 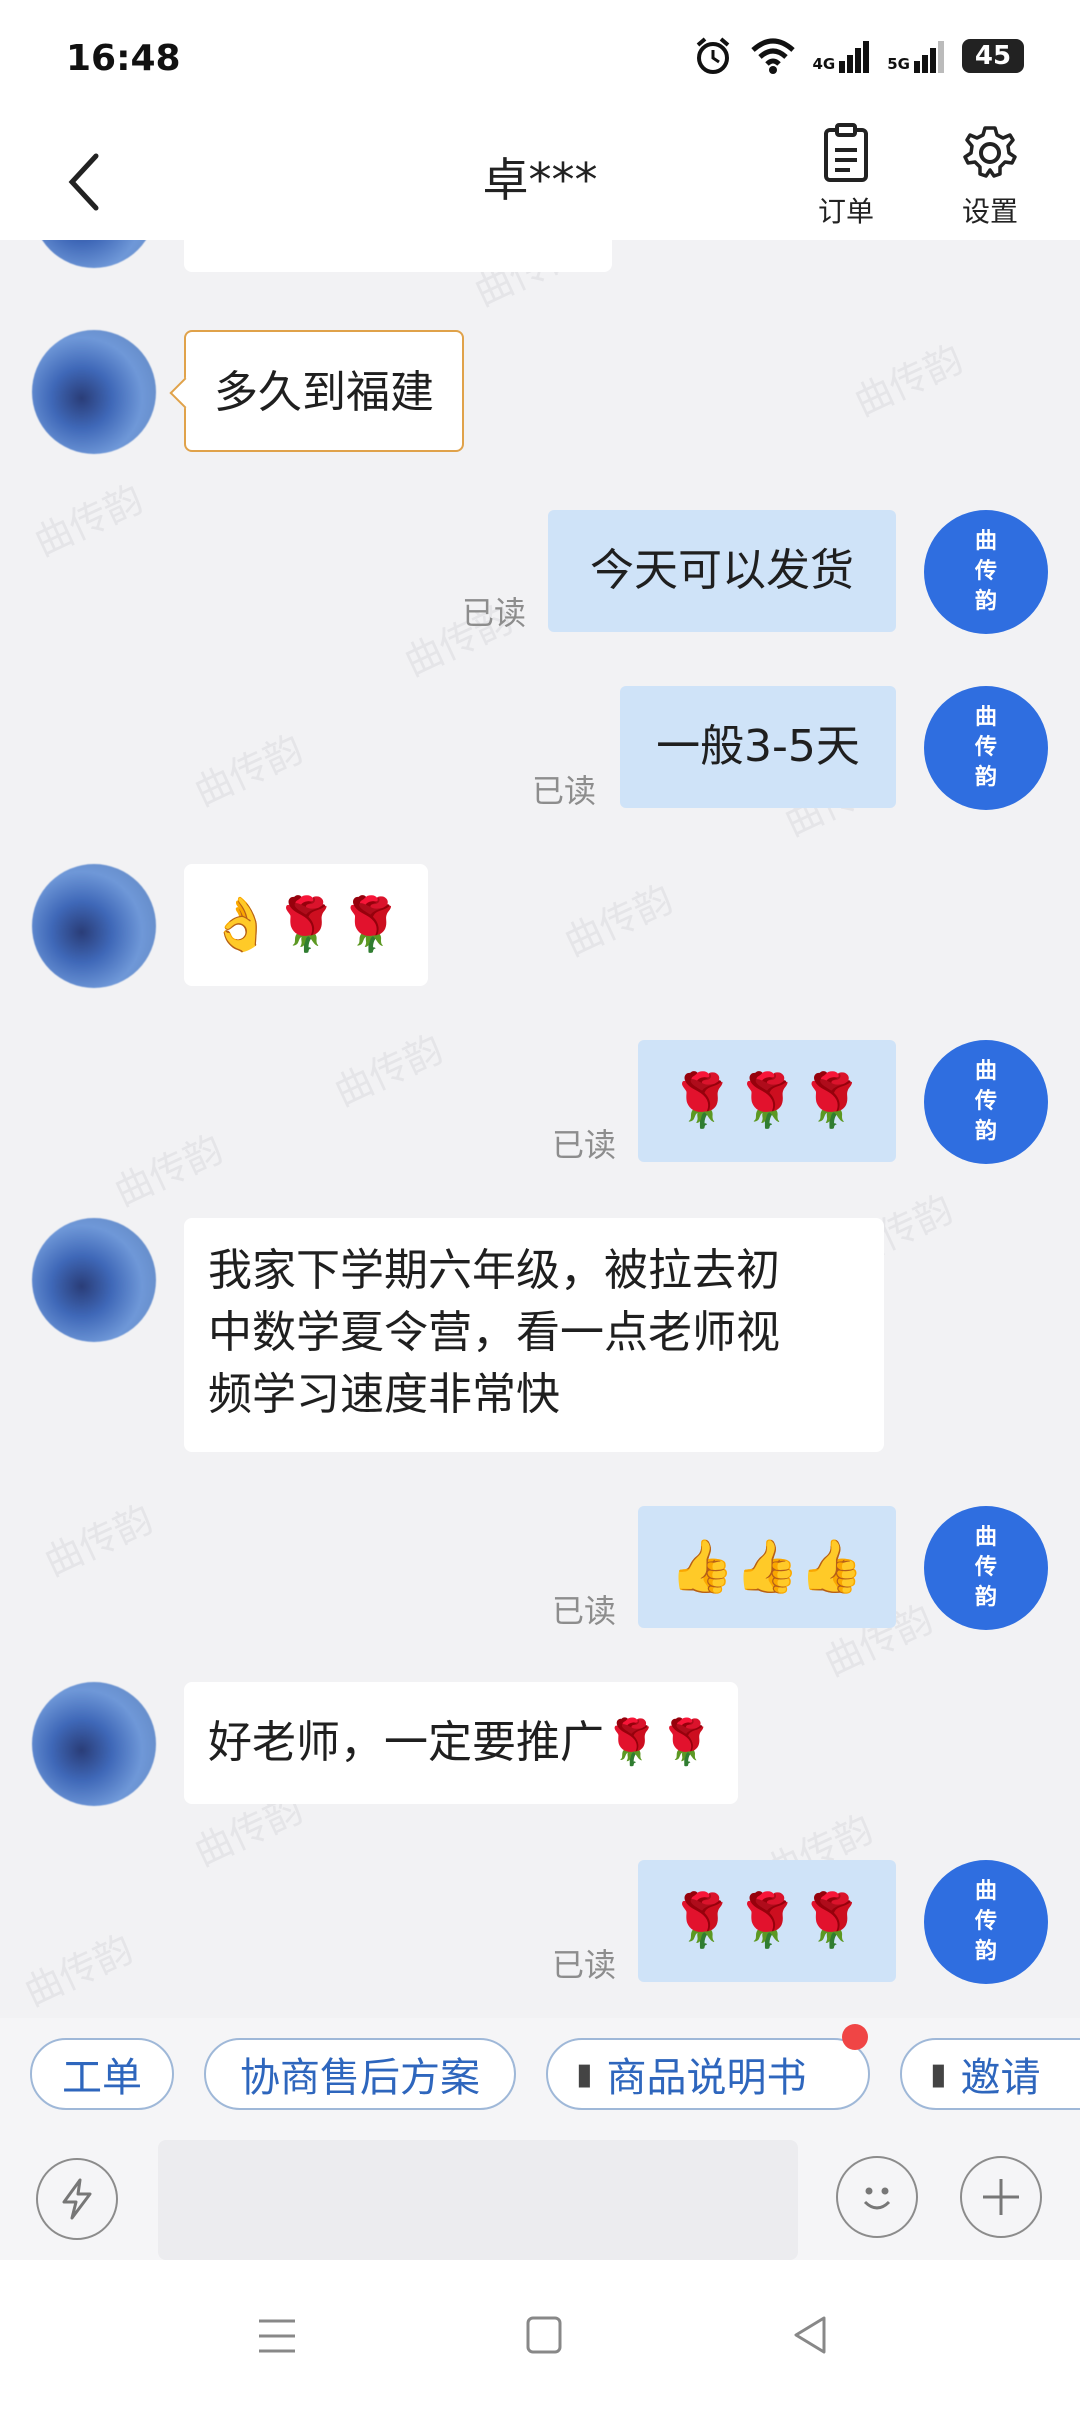 I want to click on message-bubble-outgoing: 一般3-5天, so click(x=758, y=747).